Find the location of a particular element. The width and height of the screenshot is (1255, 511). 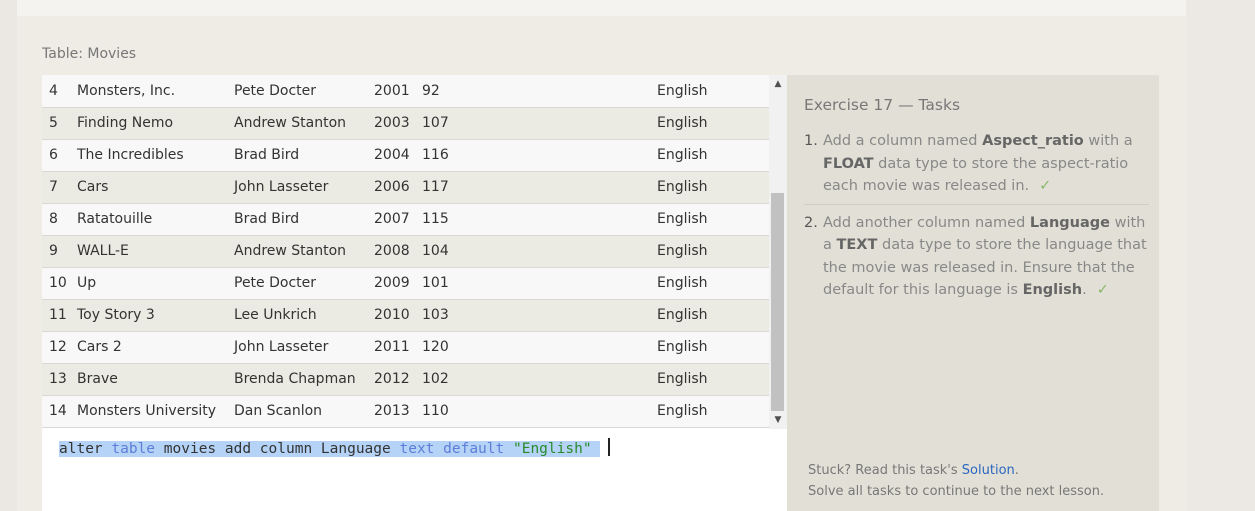

footer-prefix: Stuck? Read this task's is located at coordinates (885, 470).